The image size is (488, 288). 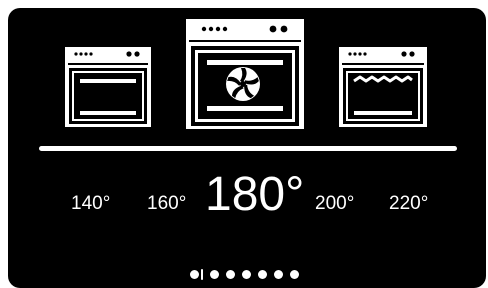 I want to click on page-indicator, so click(x=244, y=274).